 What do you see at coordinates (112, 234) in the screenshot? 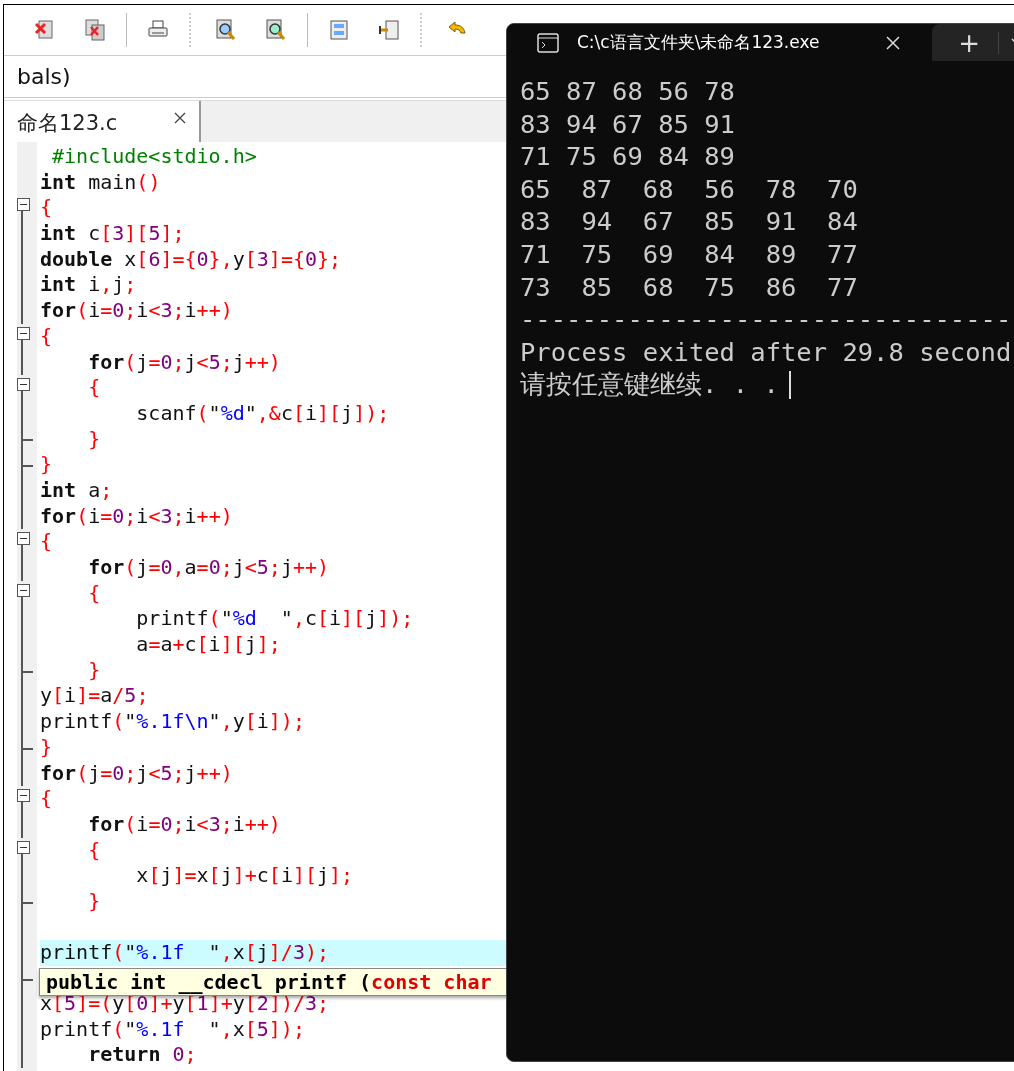
I see `code-line: int c[3][5];` at bounding box center [112, 234].